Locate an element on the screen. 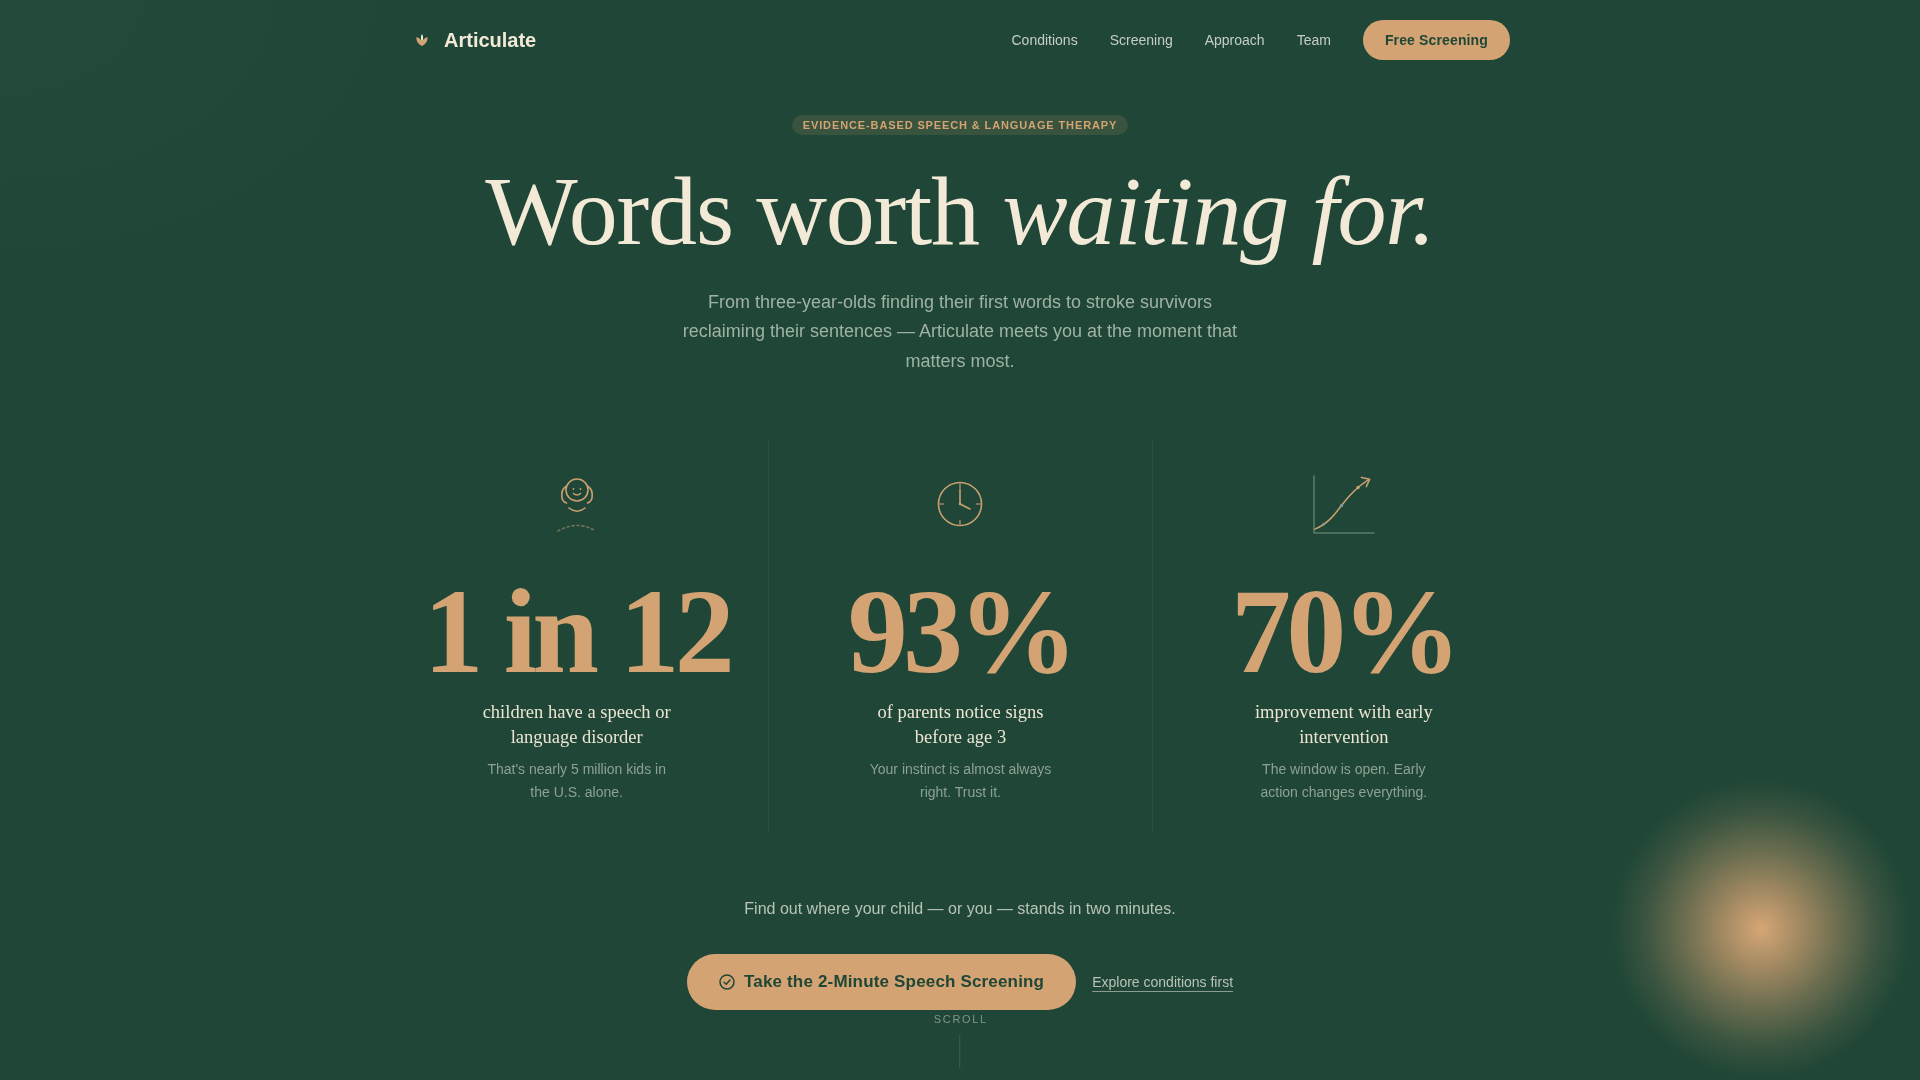  stat-value: 70% is located at coordinates (1344, 632).